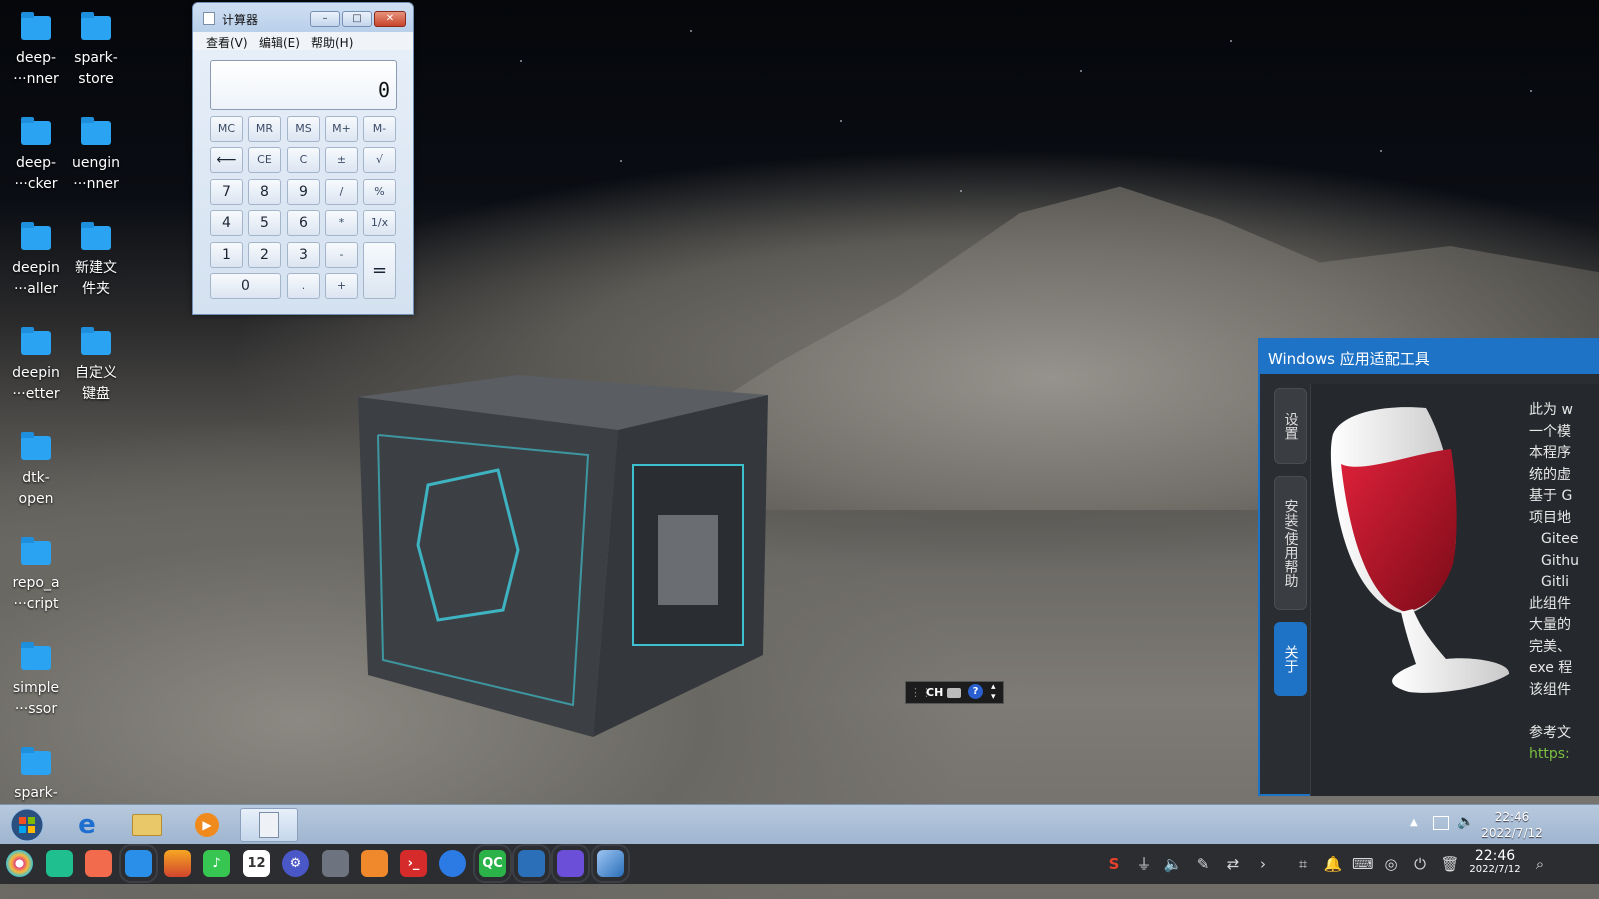 This screenshot has height=899, width=1599. Describe the element at coordinates (256, 863) in the screenshot. I see `calendar-icon: 12` at that location.